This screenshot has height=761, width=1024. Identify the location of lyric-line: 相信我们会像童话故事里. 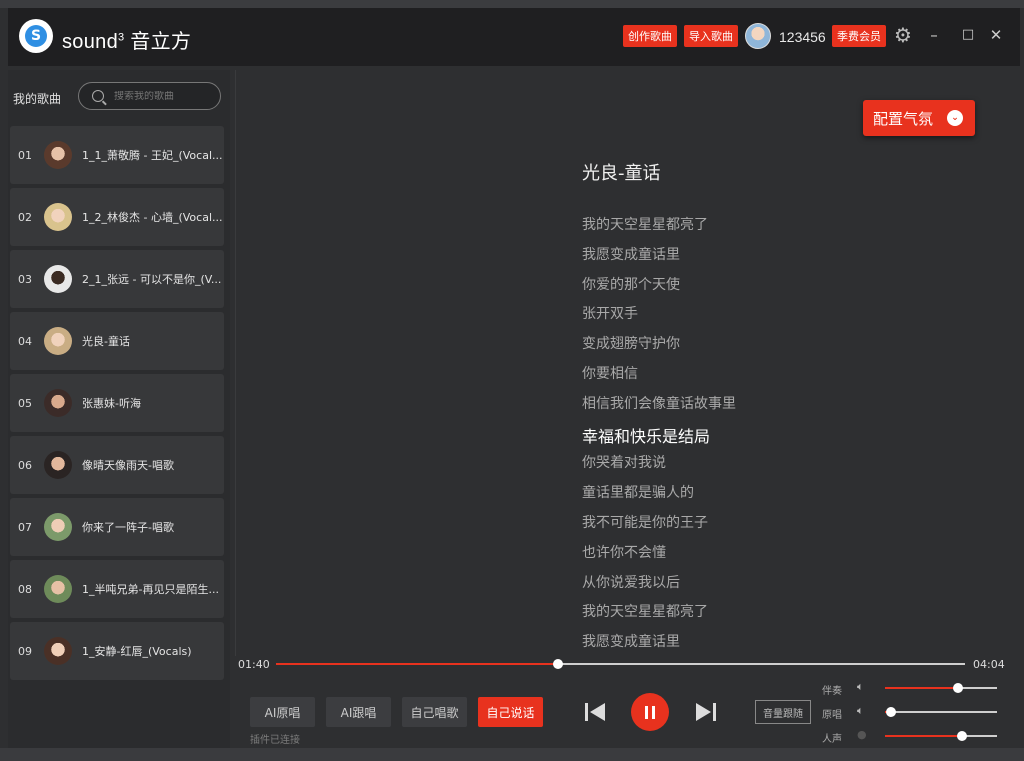
(659, 403).